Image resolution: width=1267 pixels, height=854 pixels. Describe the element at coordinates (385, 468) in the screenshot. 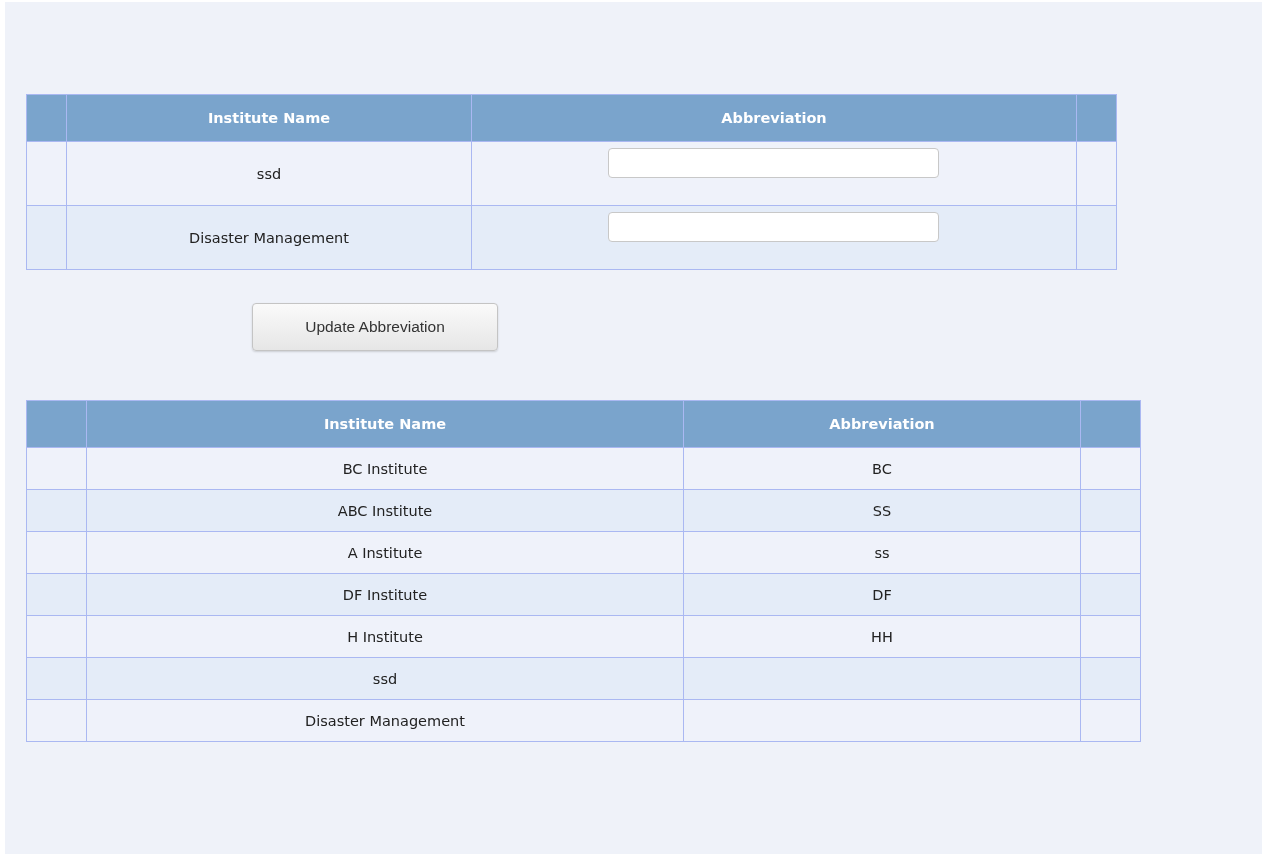

I see `table-cell: BC Institute` at that location.